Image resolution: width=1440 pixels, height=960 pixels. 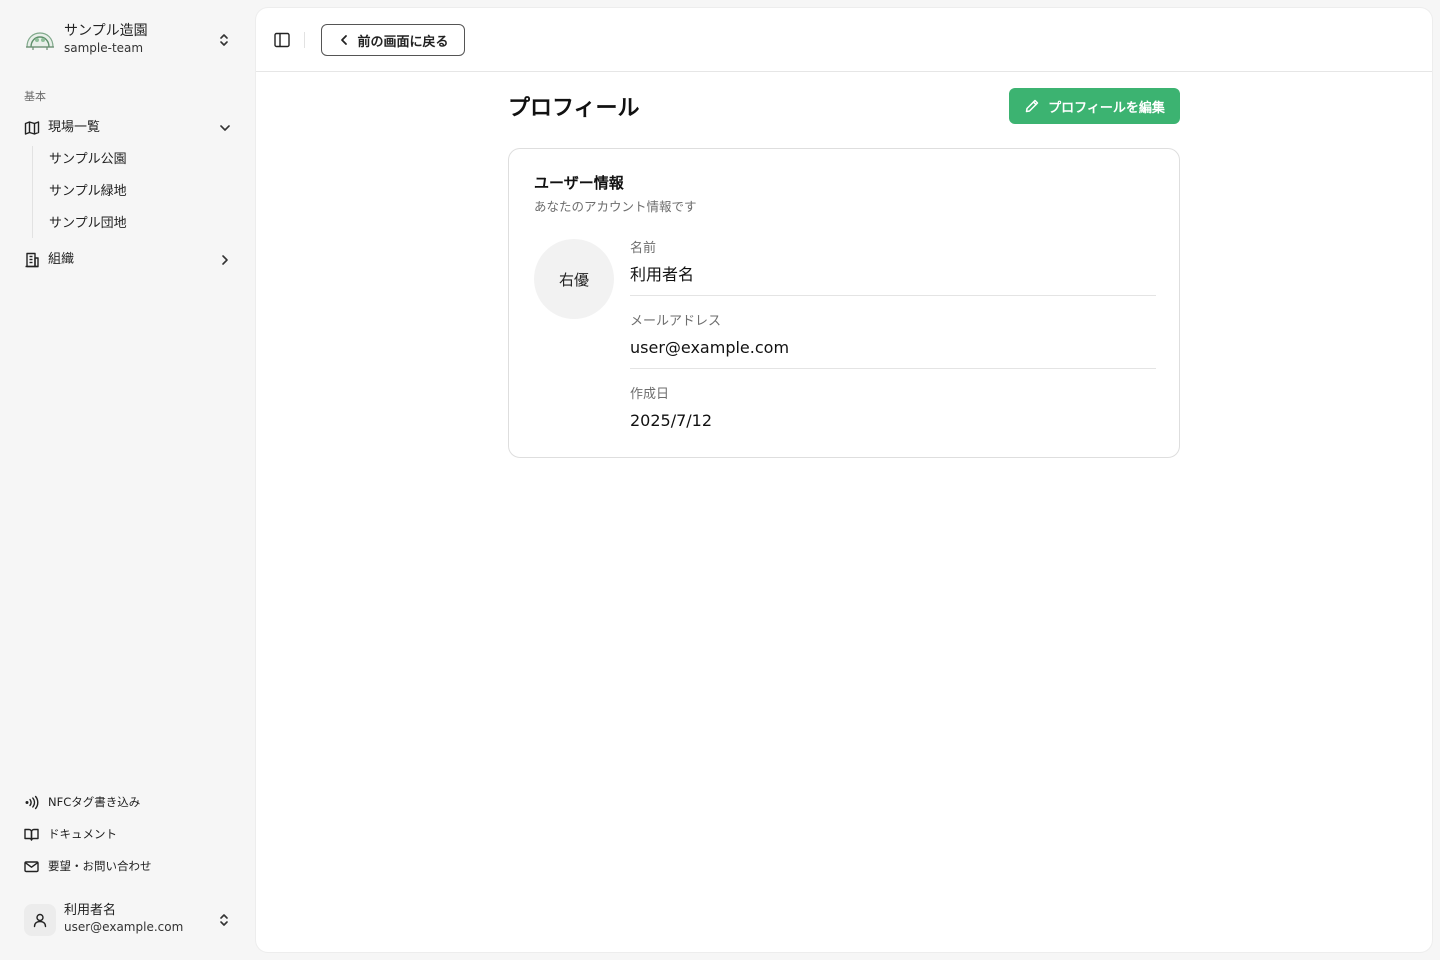 I want to click on sidebar-item-organization: 組織, so click(x=128, y=260).